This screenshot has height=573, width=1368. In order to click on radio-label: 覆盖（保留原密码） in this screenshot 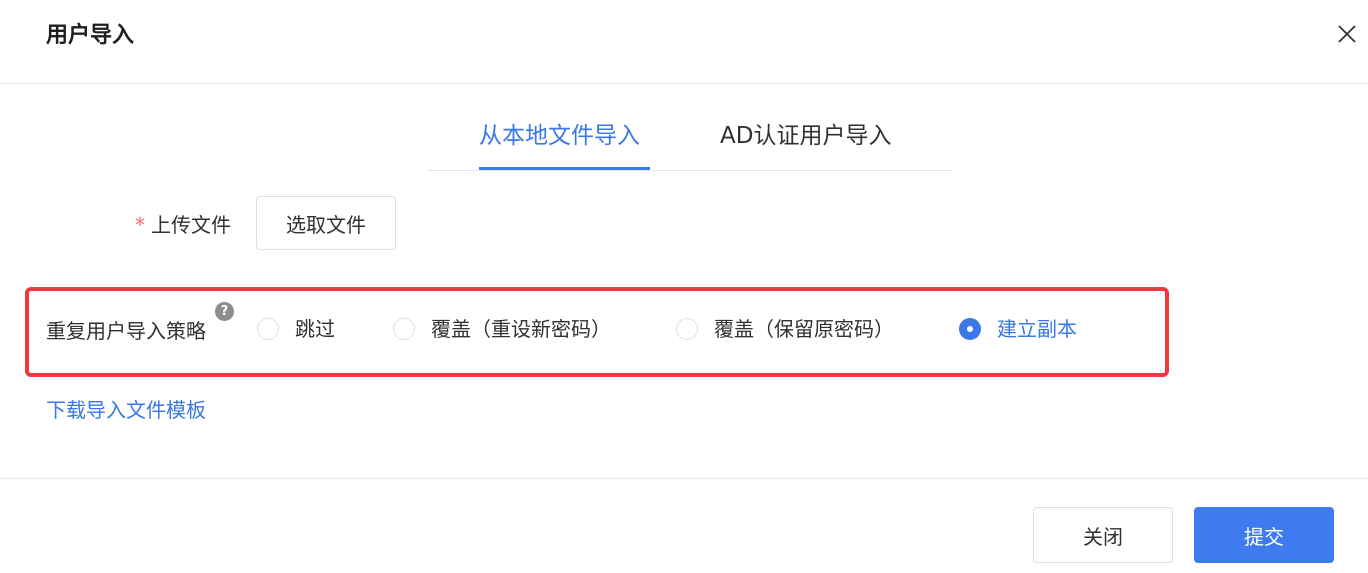, I will do `click(804, 329)`.